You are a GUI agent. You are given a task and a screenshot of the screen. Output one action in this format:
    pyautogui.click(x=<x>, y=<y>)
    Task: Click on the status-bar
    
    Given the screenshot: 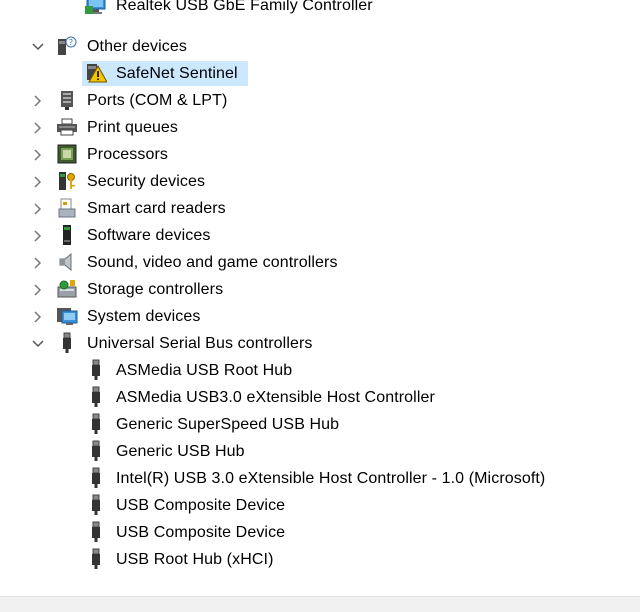 What is the action you would take?
    pyautogui.click(x=320, y=604)
    